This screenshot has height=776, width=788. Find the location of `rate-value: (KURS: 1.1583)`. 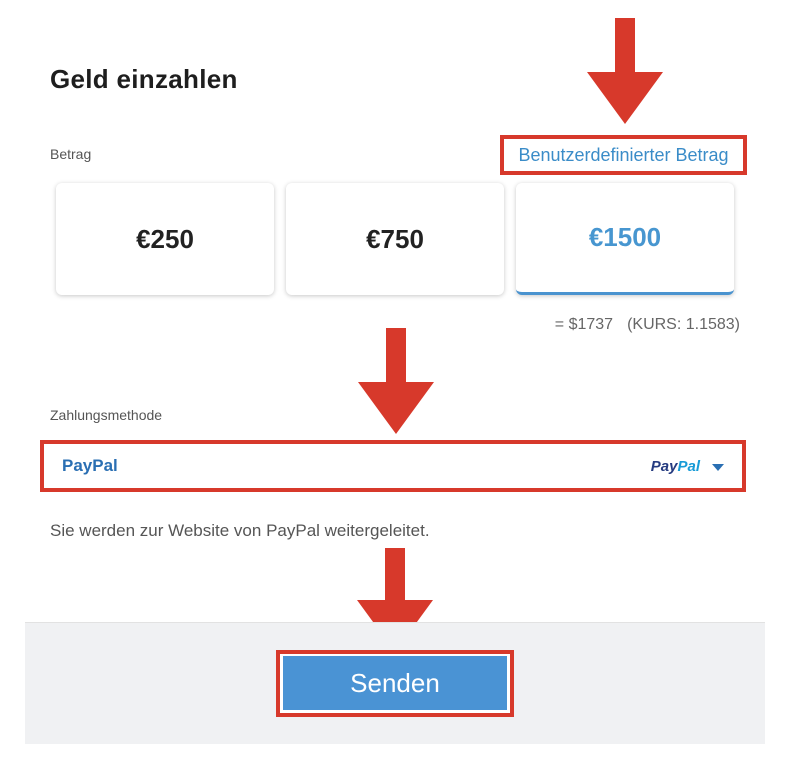

rate-value: (KURS: 1.1583) is located at coordinates (683, 324).